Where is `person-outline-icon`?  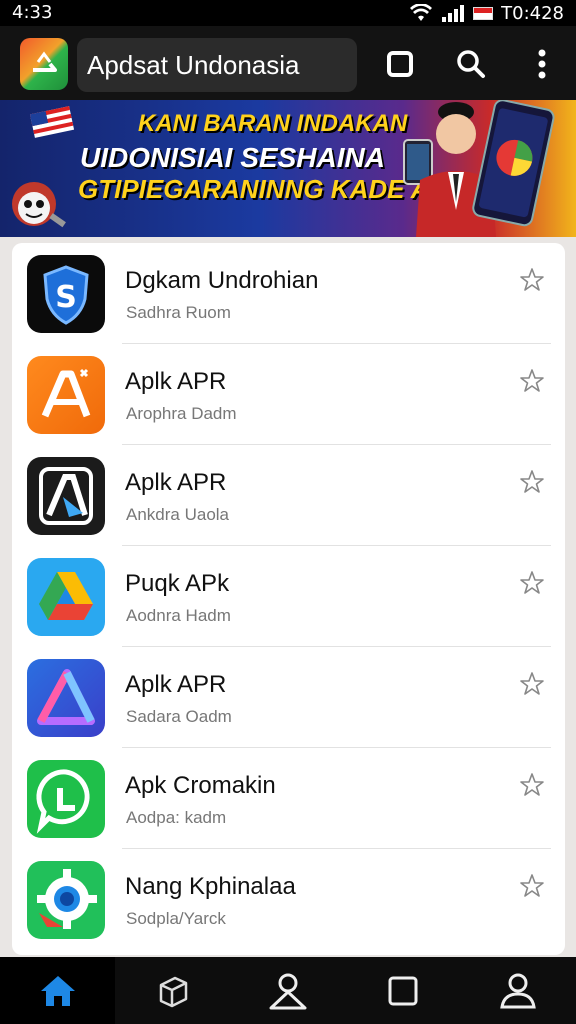
person-outline-icon is located at coordinates (287, 991).